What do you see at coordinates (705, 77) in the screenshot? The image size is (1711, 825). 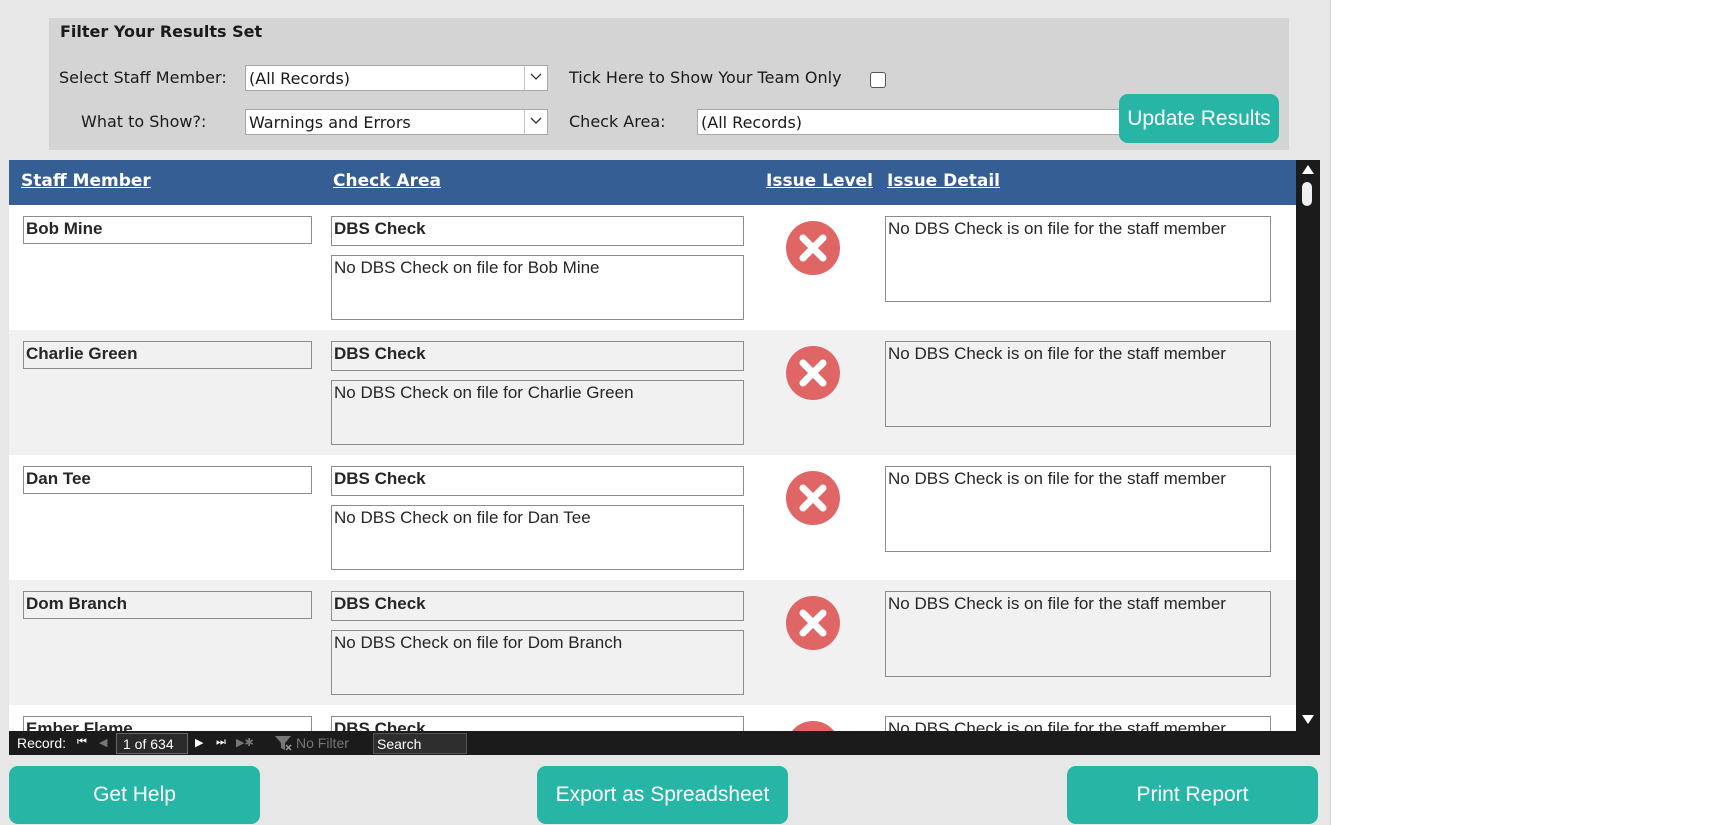 I see `team-only-label: Tick Here to Show Your Team Only` at bounding box center [705, 77].